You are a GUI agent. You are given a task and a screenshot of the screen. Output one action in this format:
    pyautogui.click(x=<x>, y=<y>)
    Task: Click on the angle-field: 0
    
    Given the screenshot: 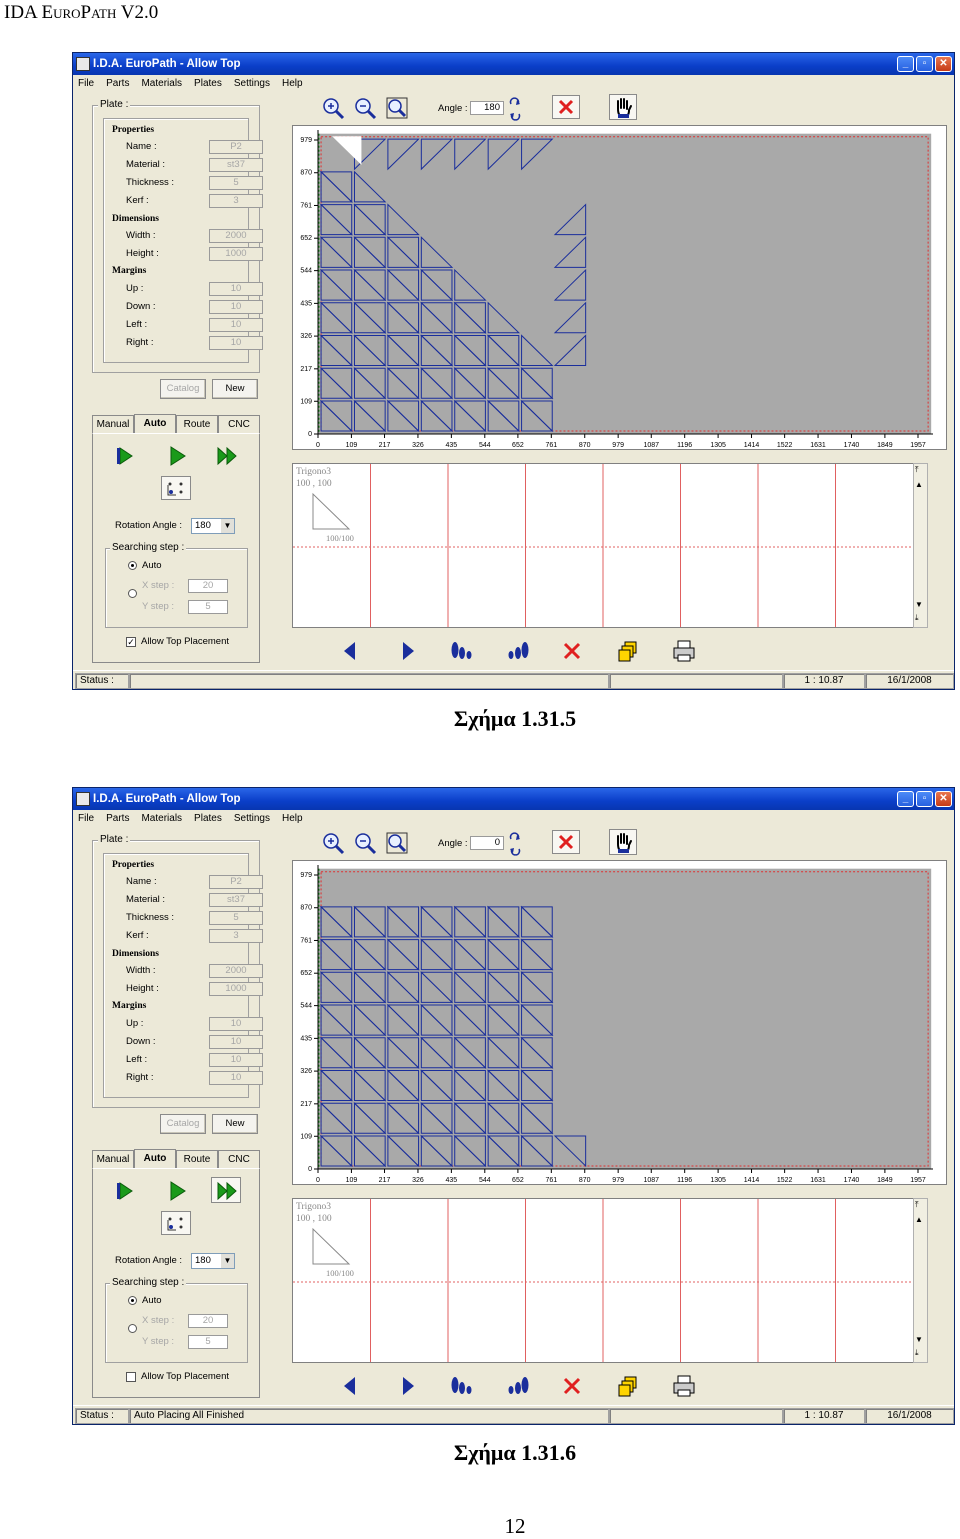 What is the action you would take?
    pyautogui.click(x=487, y=843)
    